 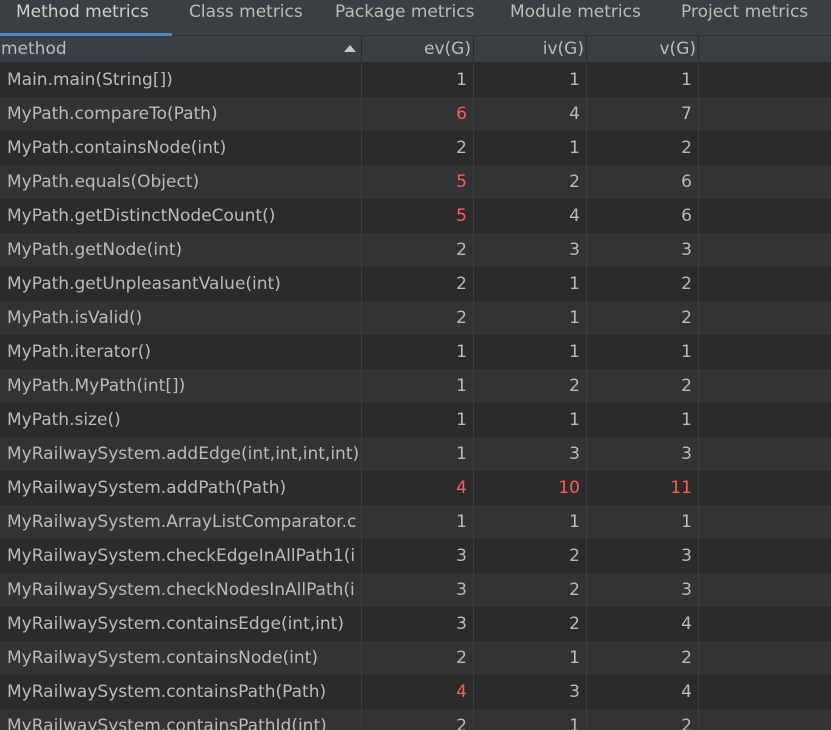 What do you see at coordinates (415, 216) in the screenshot?
I see `table-row: MyPath.getDistinctNodeCount() 5 4 6` at bounding box center [415, 216].